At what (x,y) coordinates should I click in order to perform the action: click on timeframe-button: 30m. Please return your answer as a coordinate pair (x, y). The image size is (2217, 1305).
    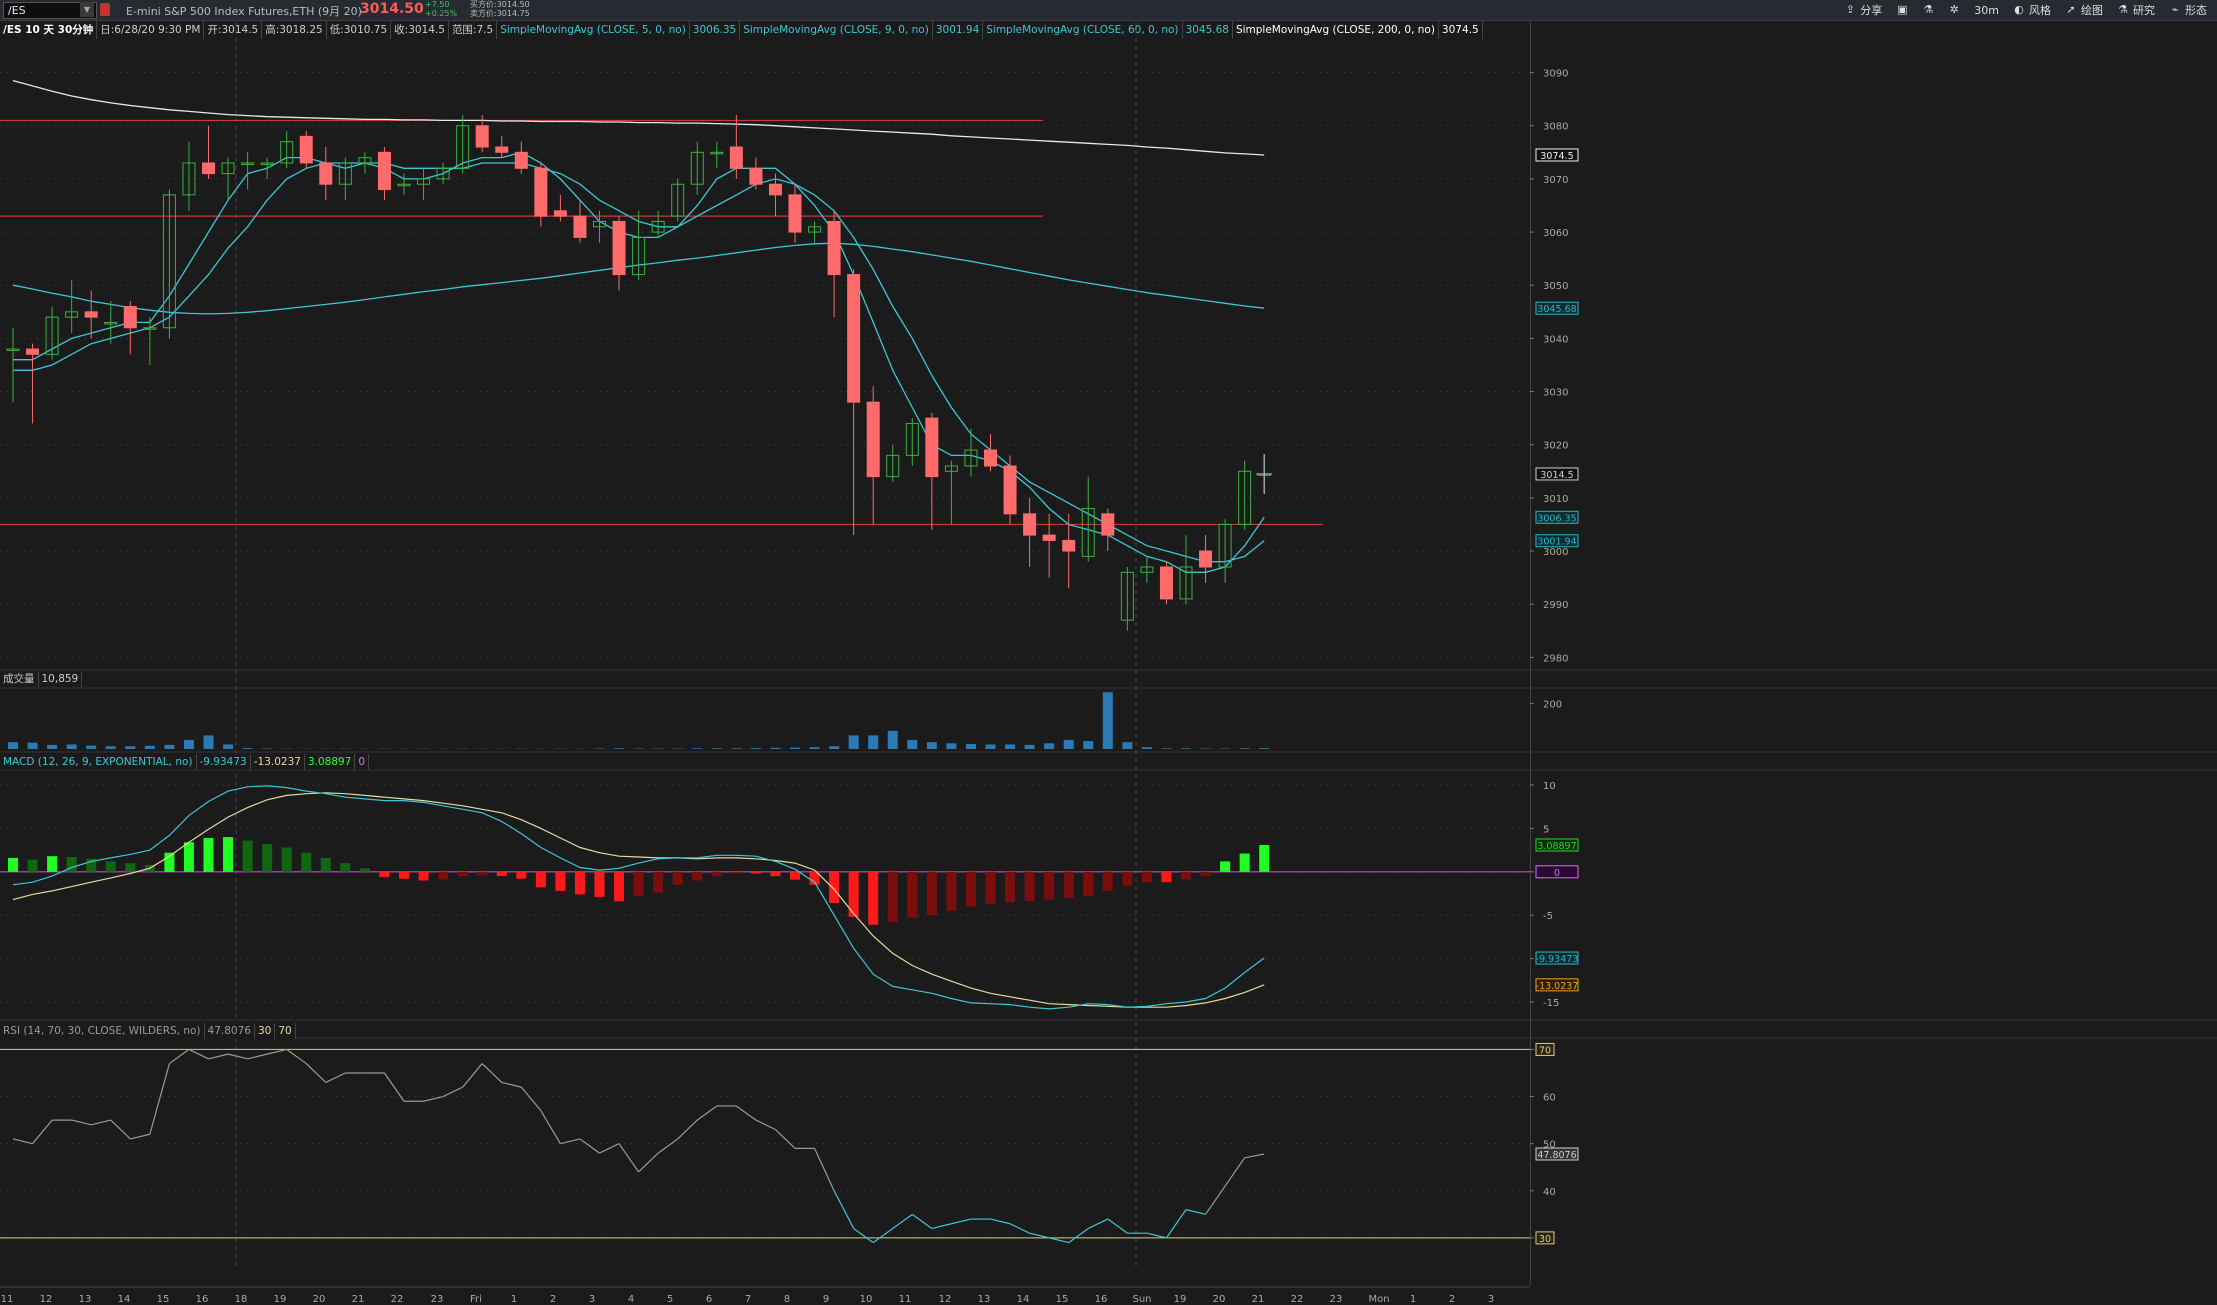
    Looking at the image, I should click on (1986, 10).